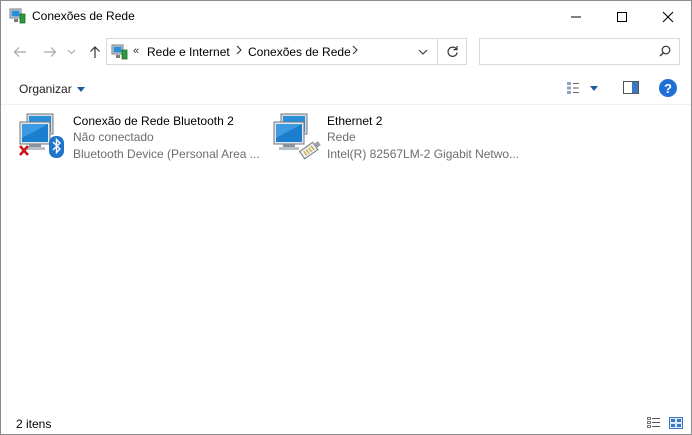 The width and height of the screenshot is (692, 435). I want to click on preview-pane-icon, so click(631, 87).